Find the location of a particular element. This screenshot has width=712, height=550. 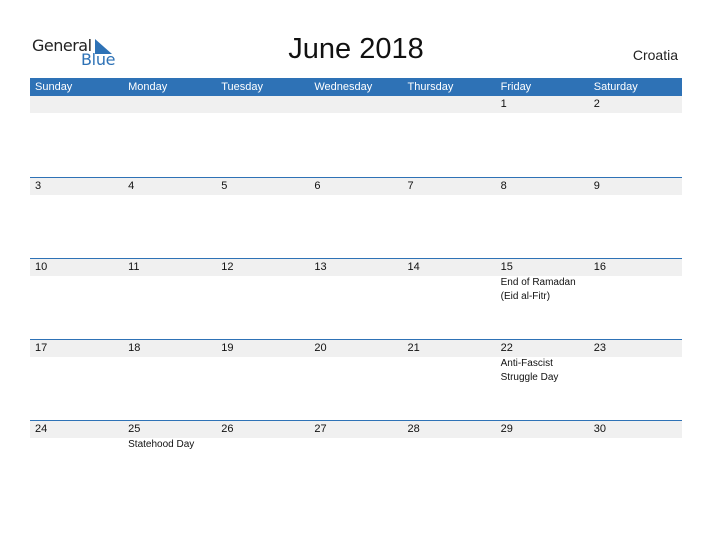

day-number: 19 is located at coordinates (227, 348).